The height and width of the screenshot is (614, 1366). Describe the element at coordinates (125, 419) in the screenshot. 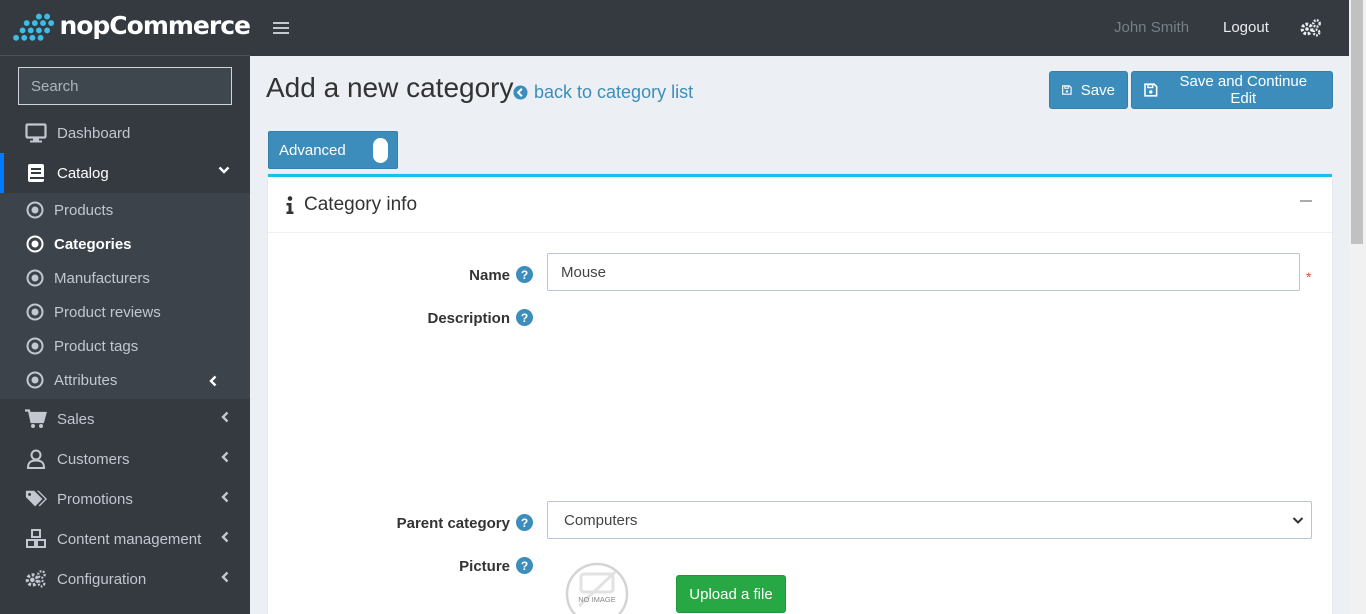

I see `sidebar-item-sales: Sales` at that location.